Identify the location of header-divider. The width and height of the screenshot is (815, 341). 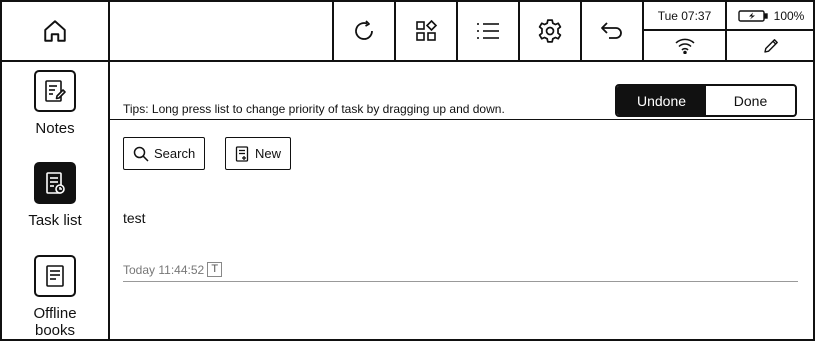
(461, 119).